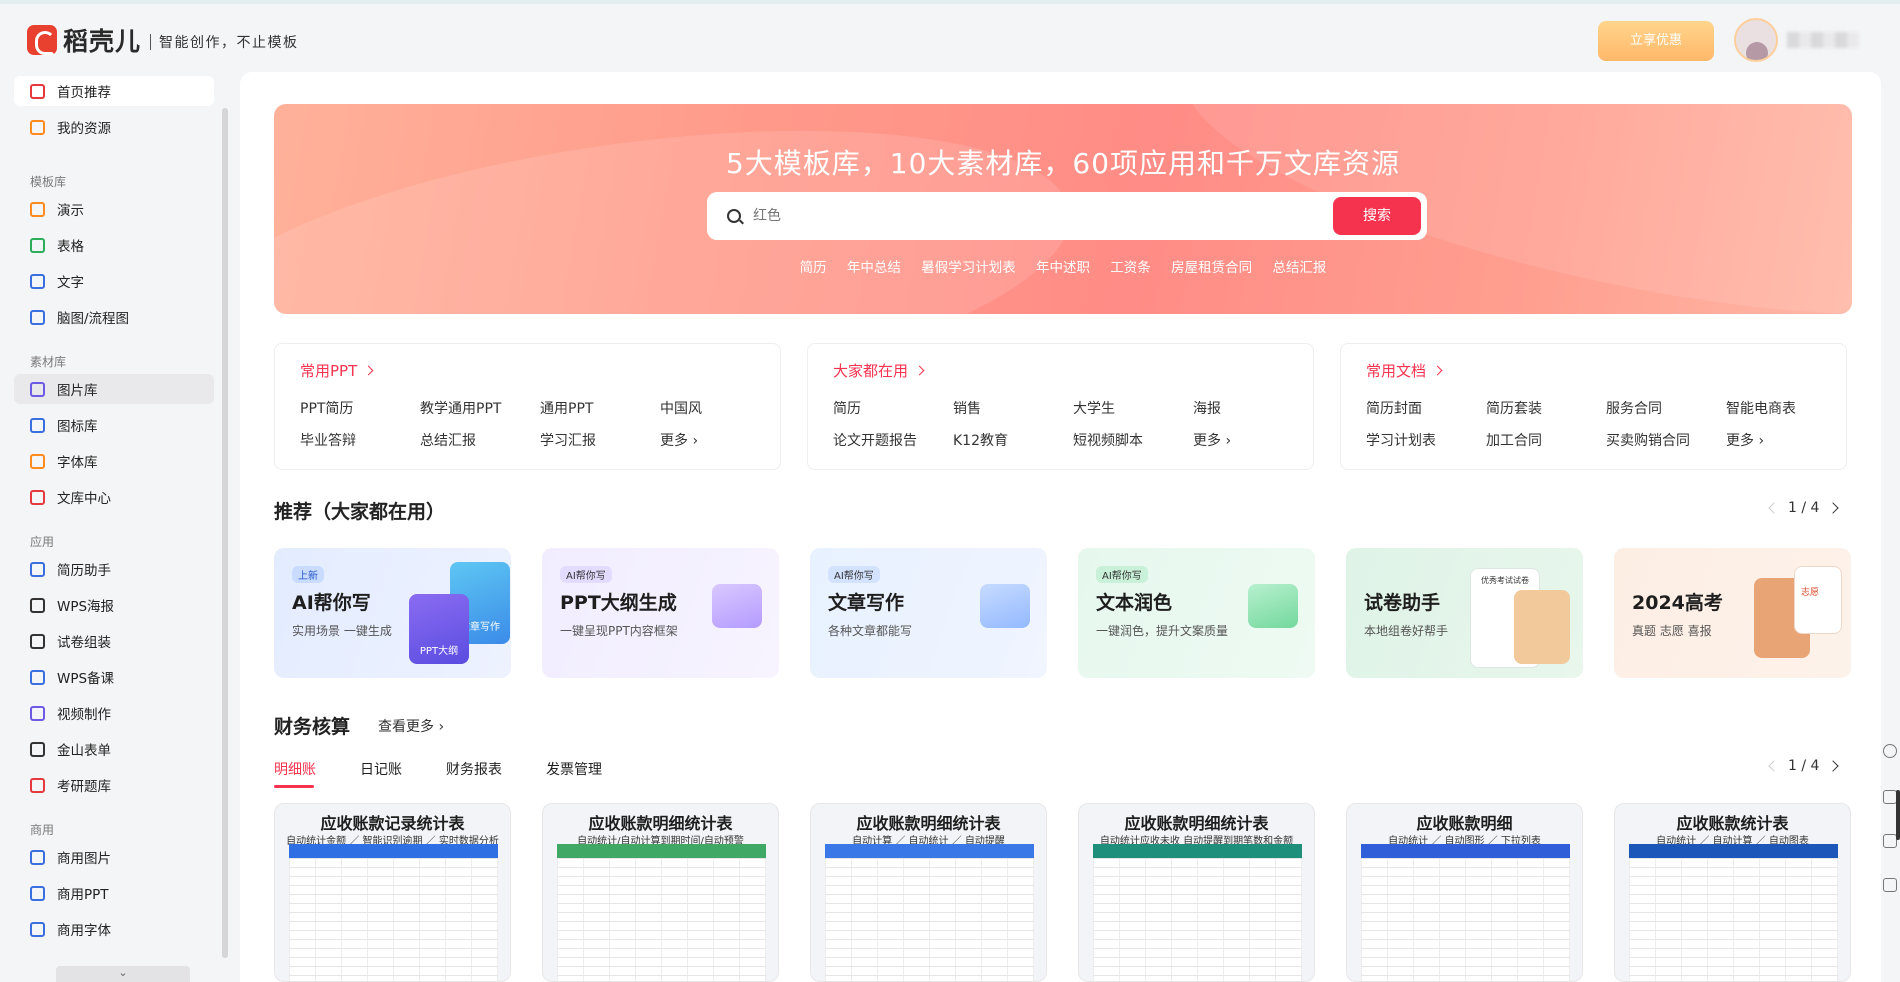 Image resolution: width=1900 pixels, height=982 pixels. What do you see at coordinates (114, 127) in the screenshot?
I see `sidebar-item-my-resources: 我的资源` at bounding box center [114, 127].